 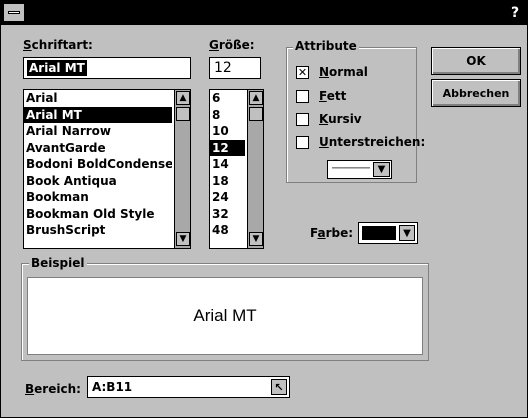 I want to click on normal-checkbox: ✕, so click(x=302, y=72).